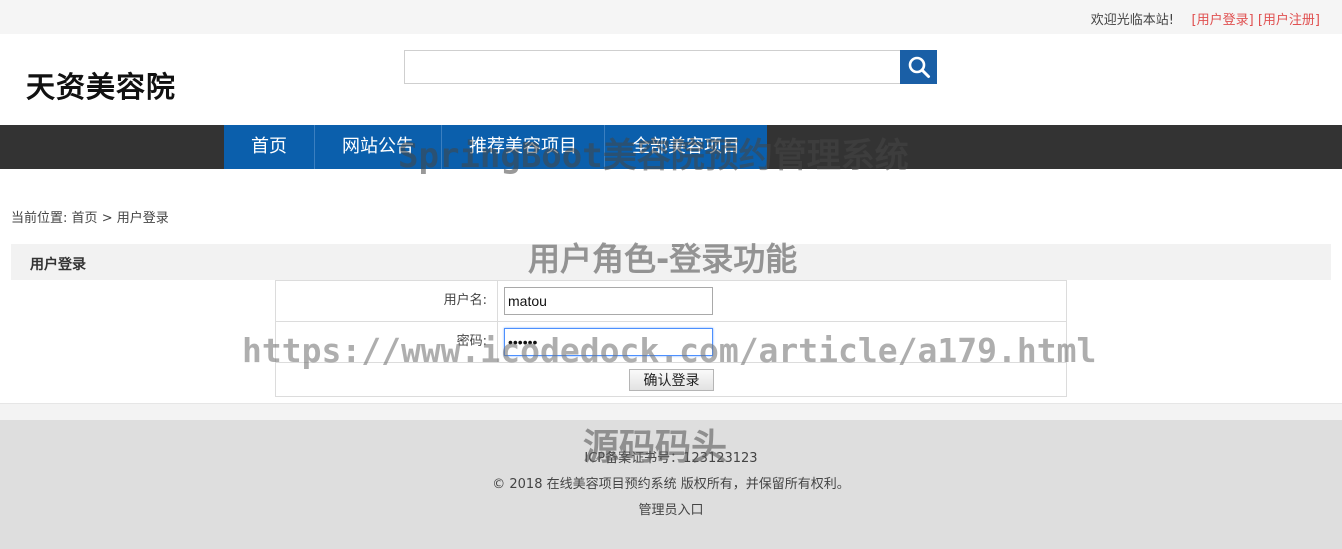 The height and width of the screenshot is (549, 1342). I want to click on top-bar: 欢迎光临本站! [用户登录] [用户注册], so click(671, 17).